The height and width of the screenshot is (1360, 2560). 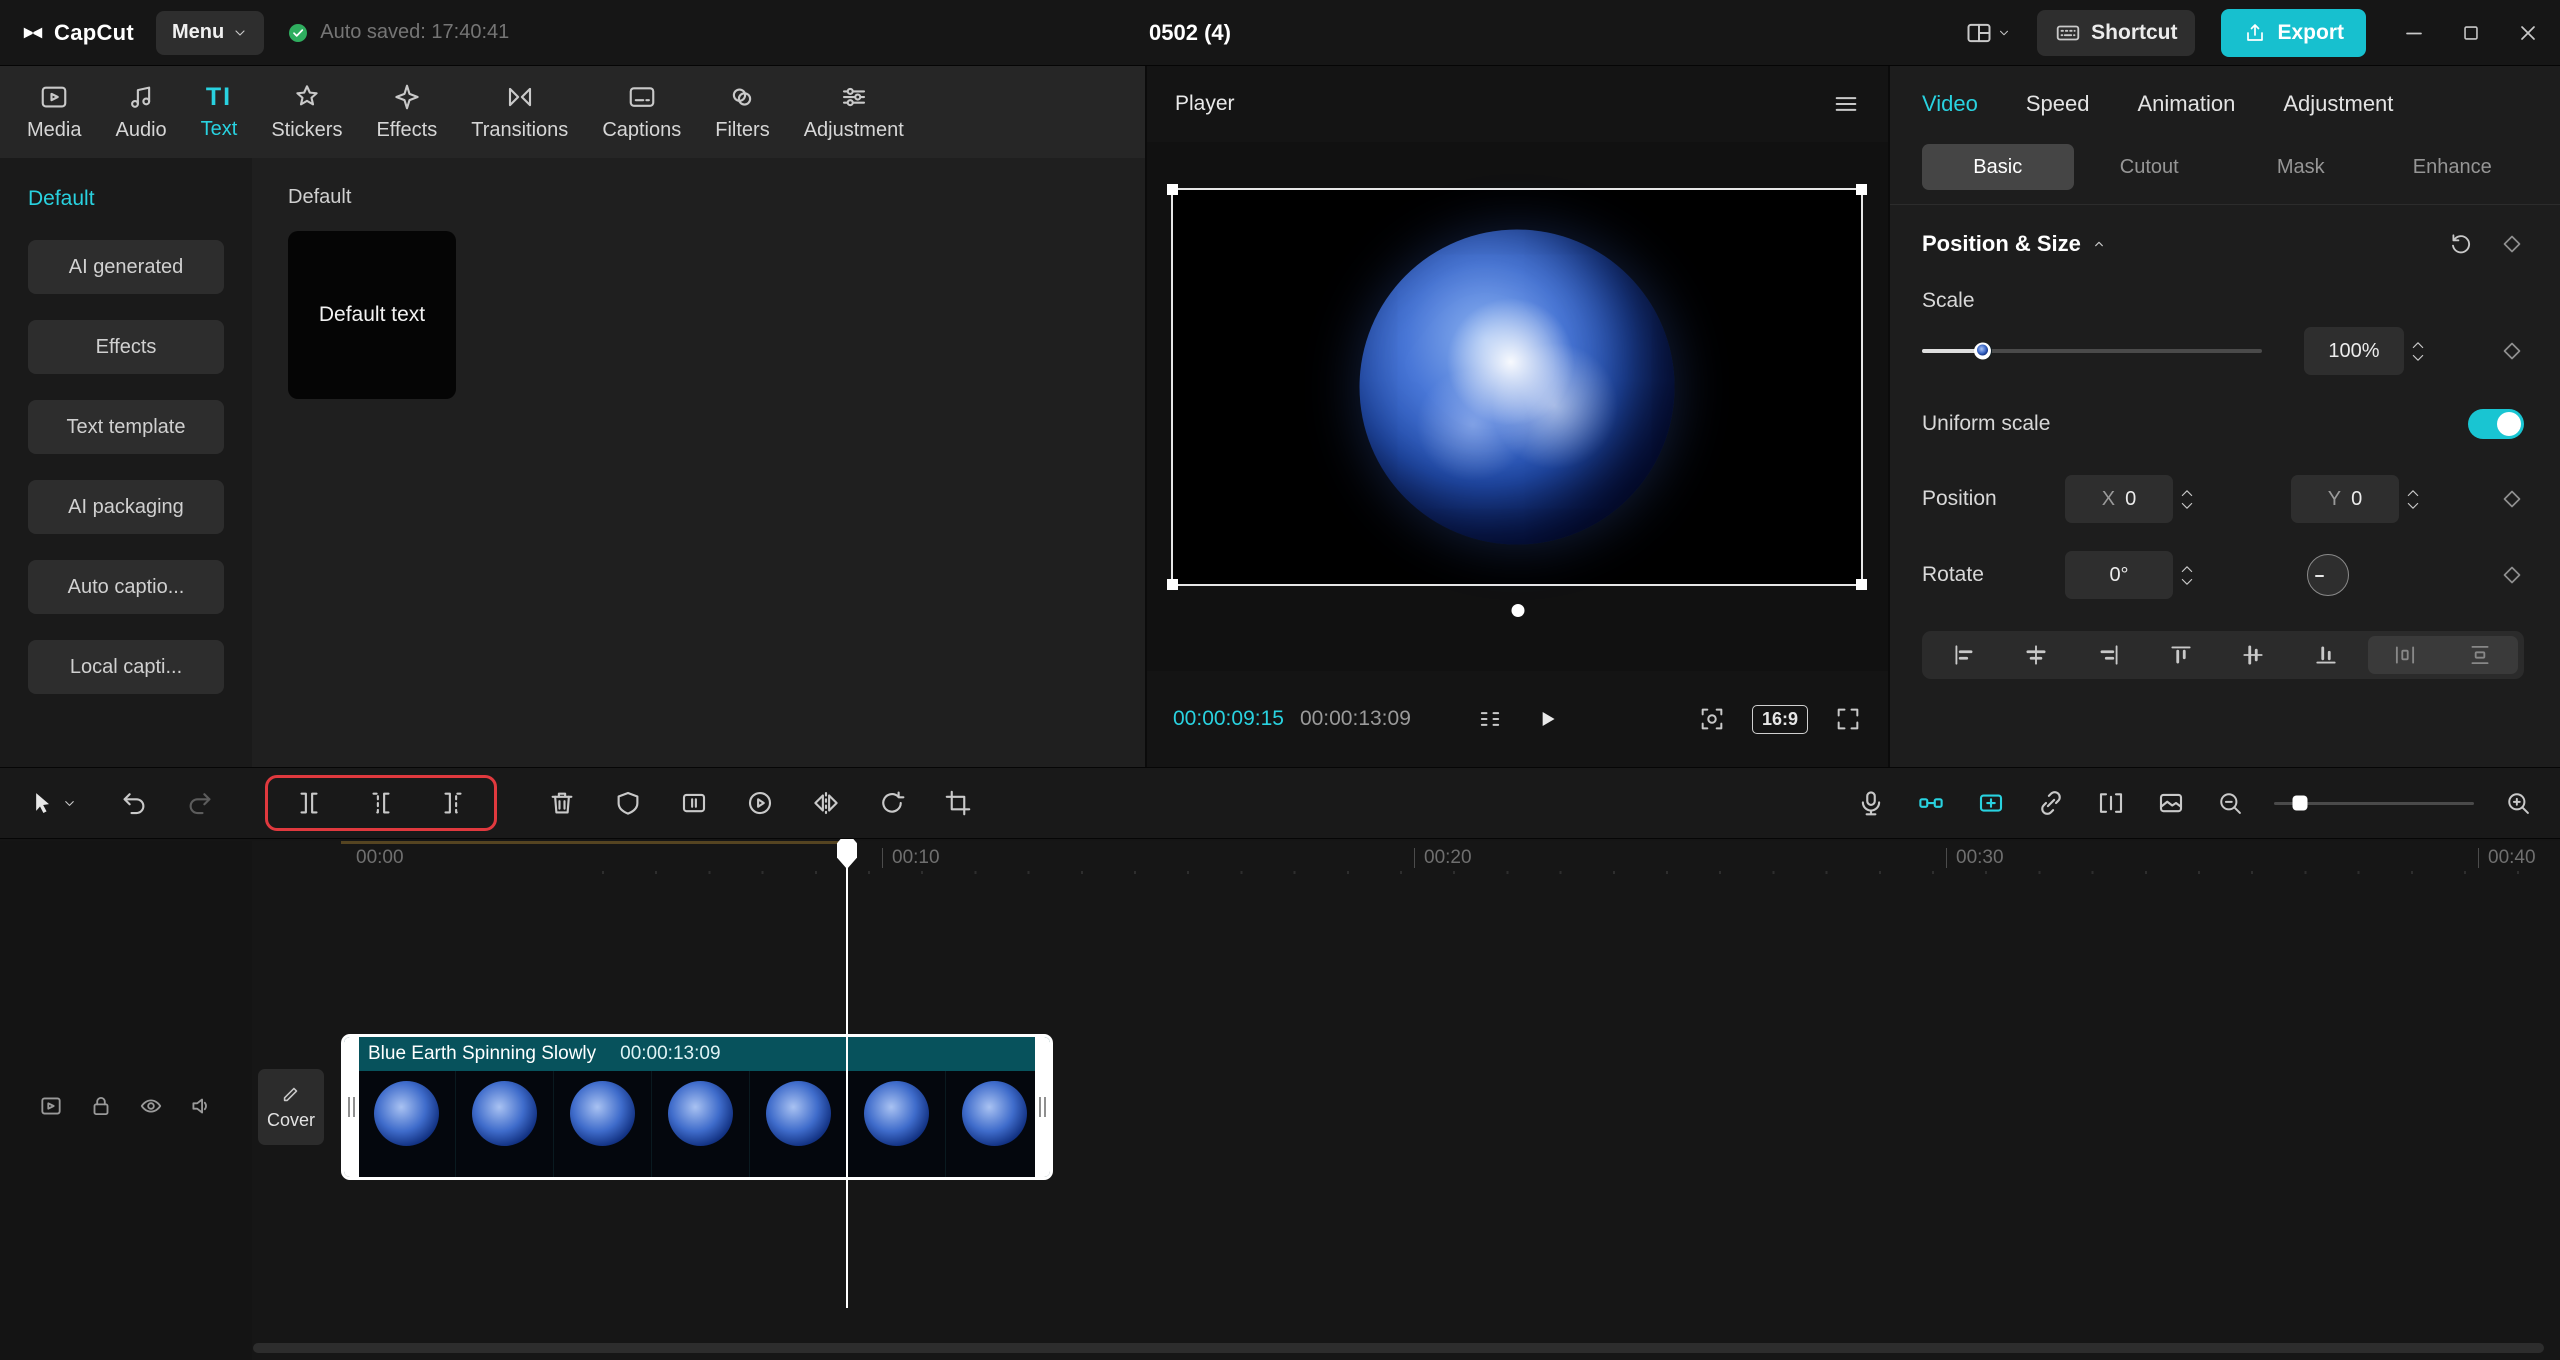 I want to click on export-button: Export, so click(x=2293, y=32).